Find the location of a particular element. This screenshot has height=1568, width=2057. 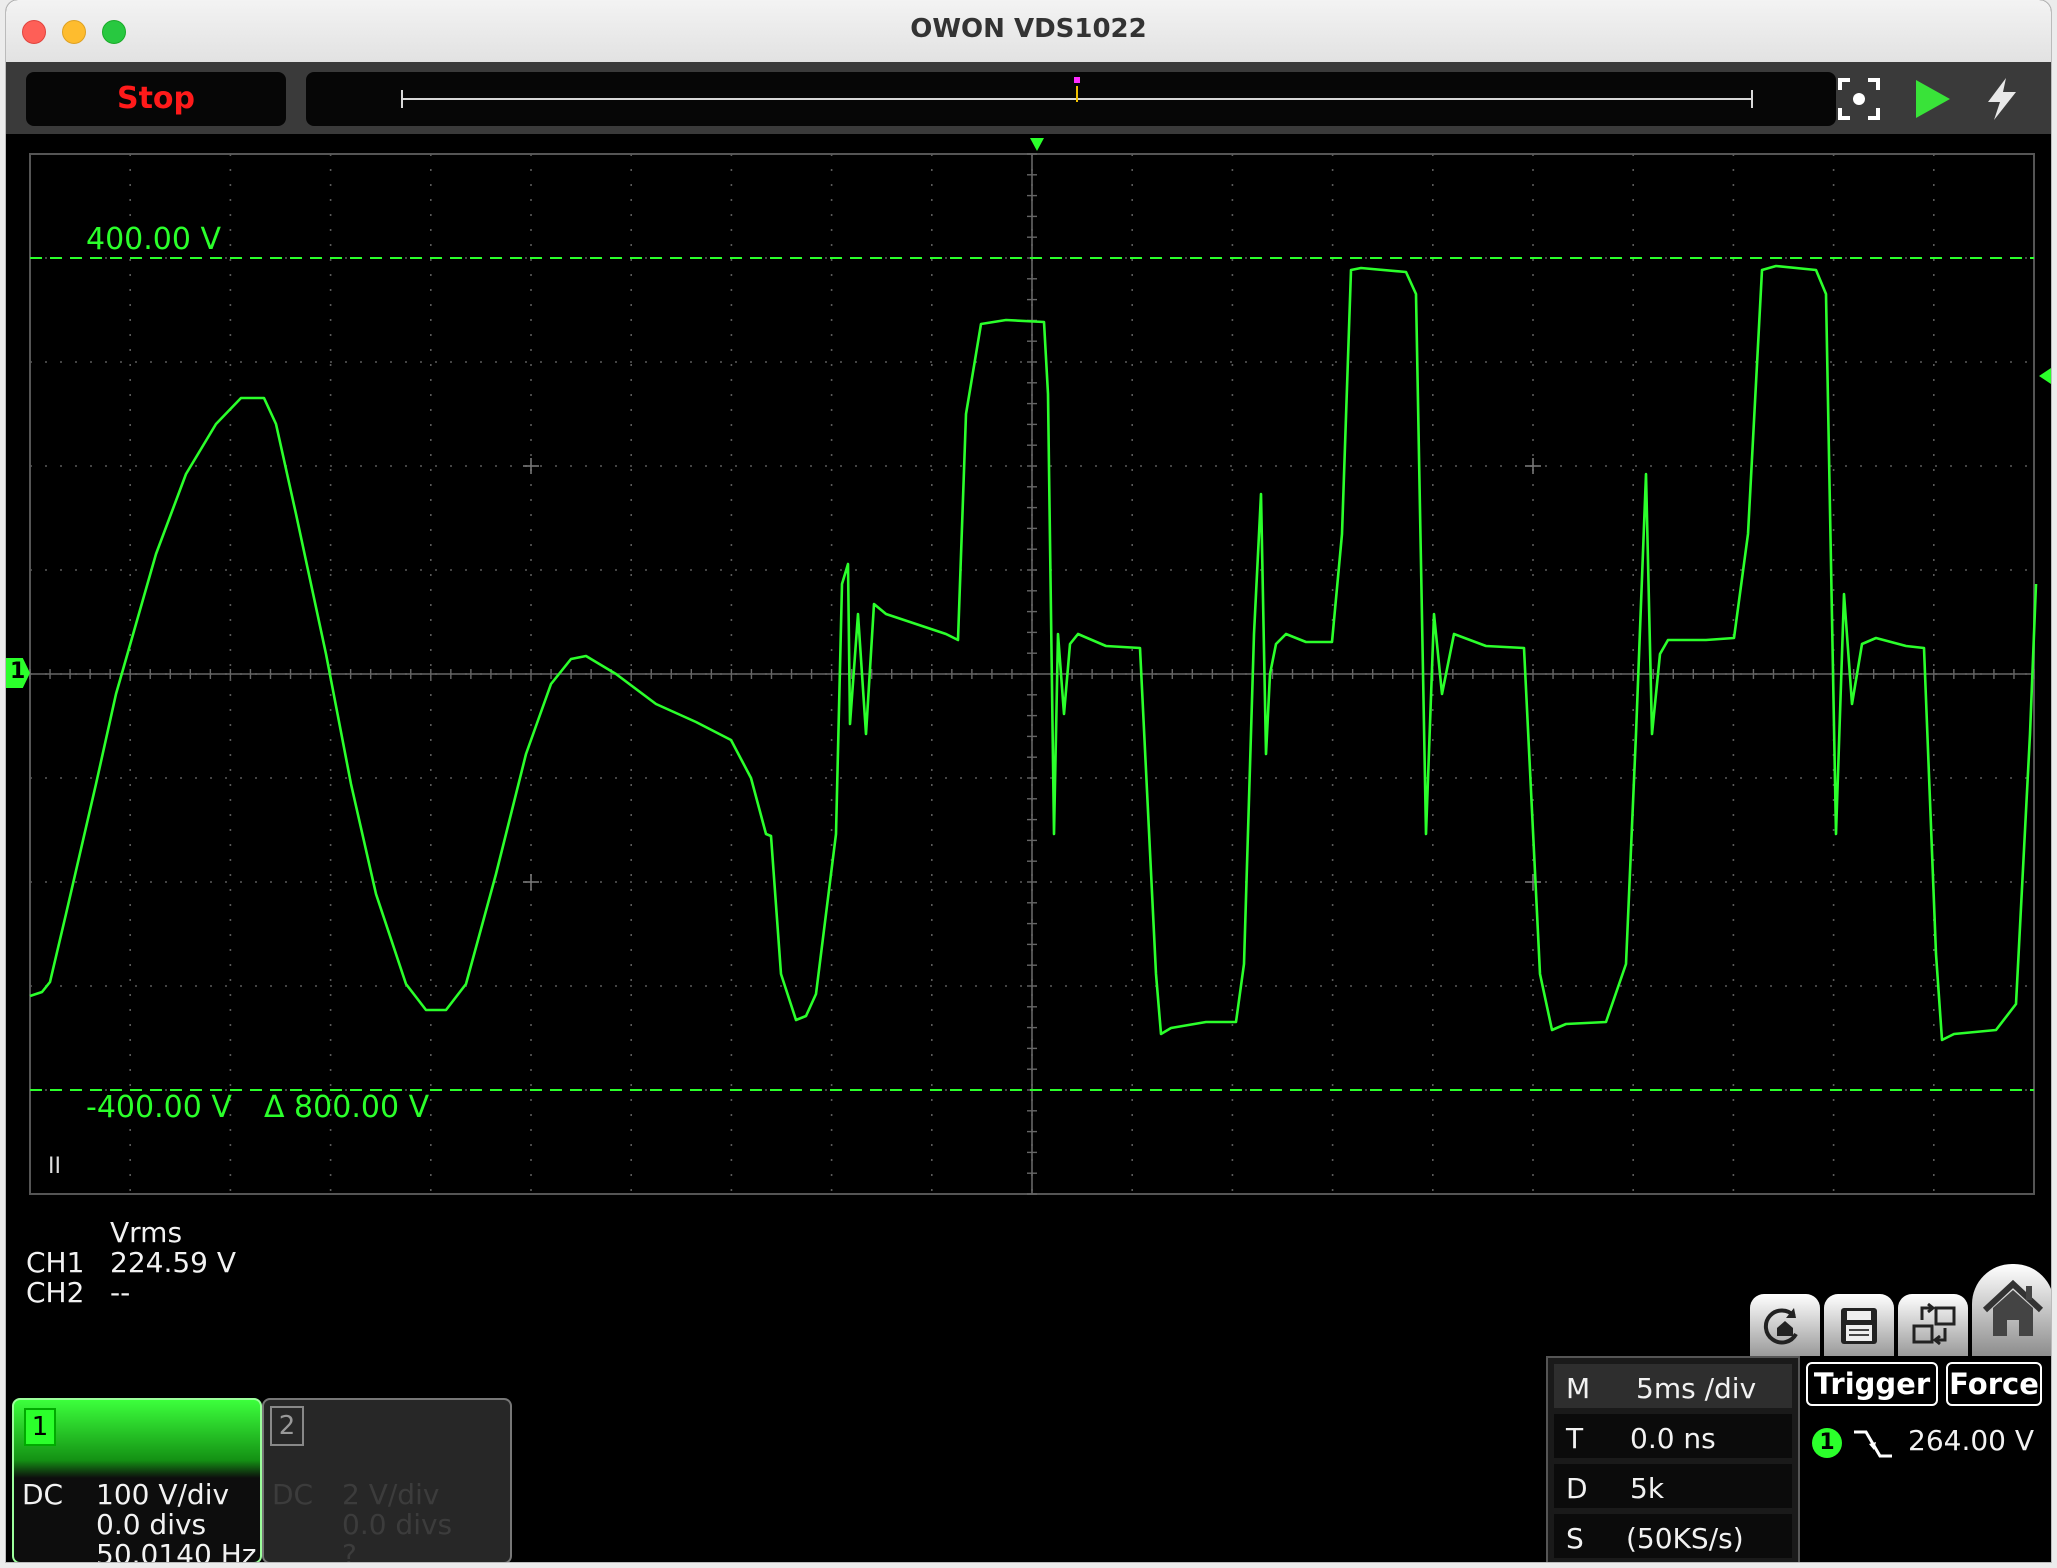

home-button is located at coordinates (2011, 1310).